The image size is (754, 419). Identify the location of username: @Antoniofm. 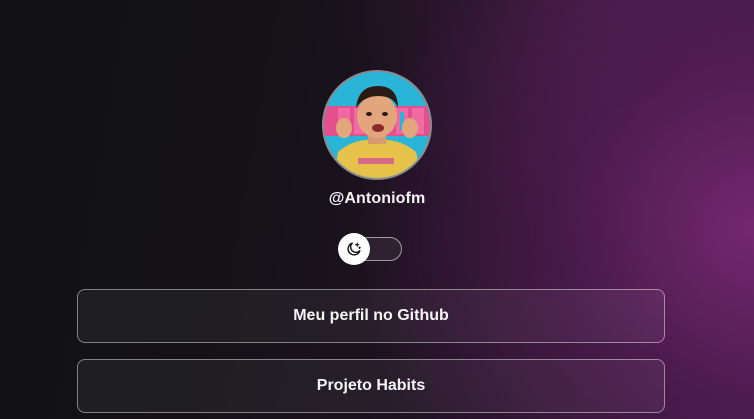
(377, 198).